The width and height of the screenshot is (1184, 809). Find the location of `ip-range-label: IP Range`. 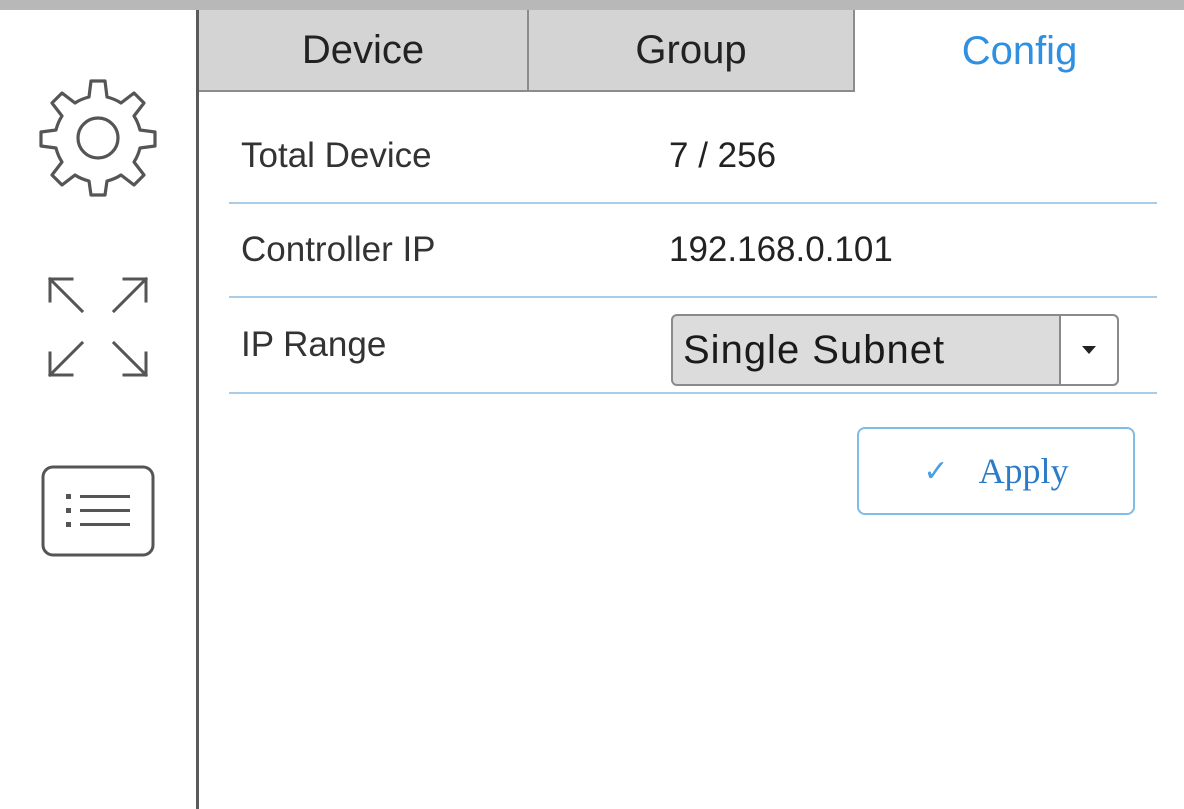

ip-range-label: IP Range is located at coordinates (314, 344).